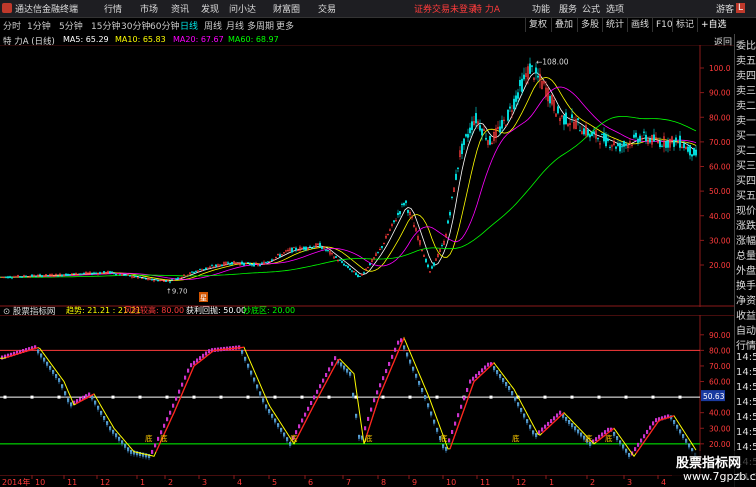 The image size is (756, 487). What do you see at coordinates (746, 329) in the screenshot?
I see `panel-item-19: 自动` at bounding box center [746, 329].